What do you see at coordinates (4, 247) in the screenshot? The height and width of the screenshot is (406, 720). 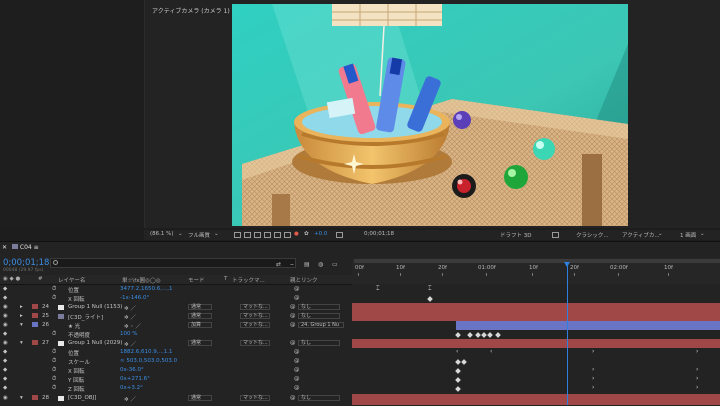 I see `close-icon: ✕` at bounding box center [4, 247].